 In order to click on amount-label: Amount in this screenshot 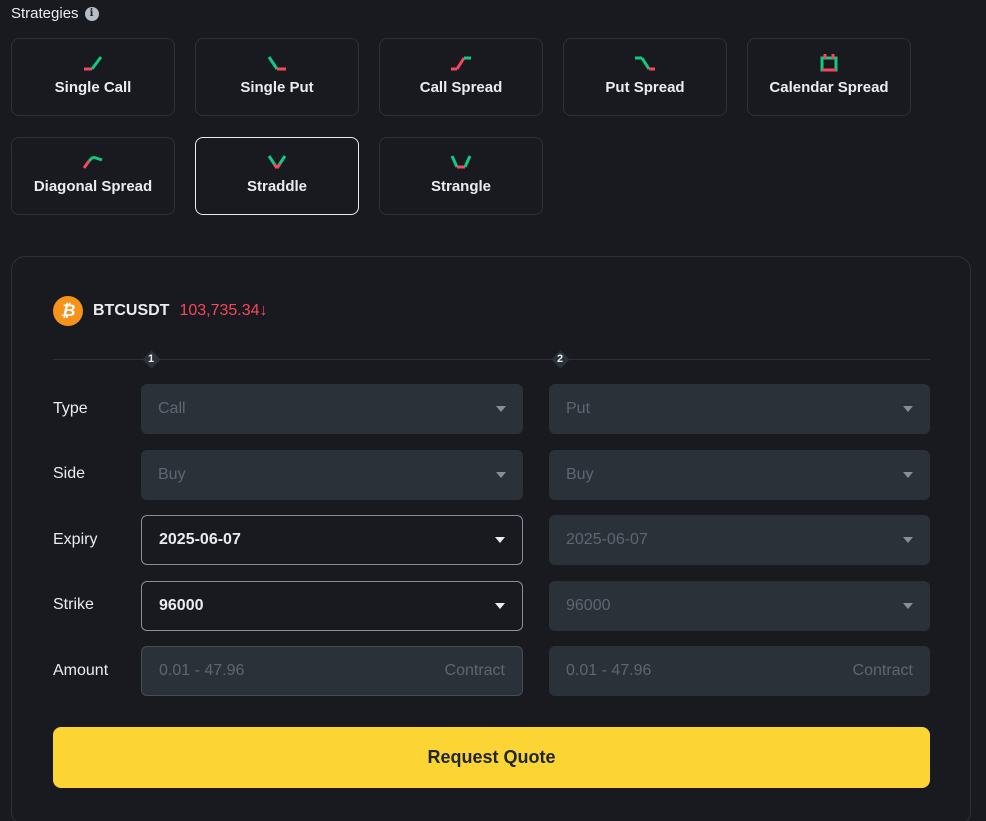, I will do `click(81, 670)`.